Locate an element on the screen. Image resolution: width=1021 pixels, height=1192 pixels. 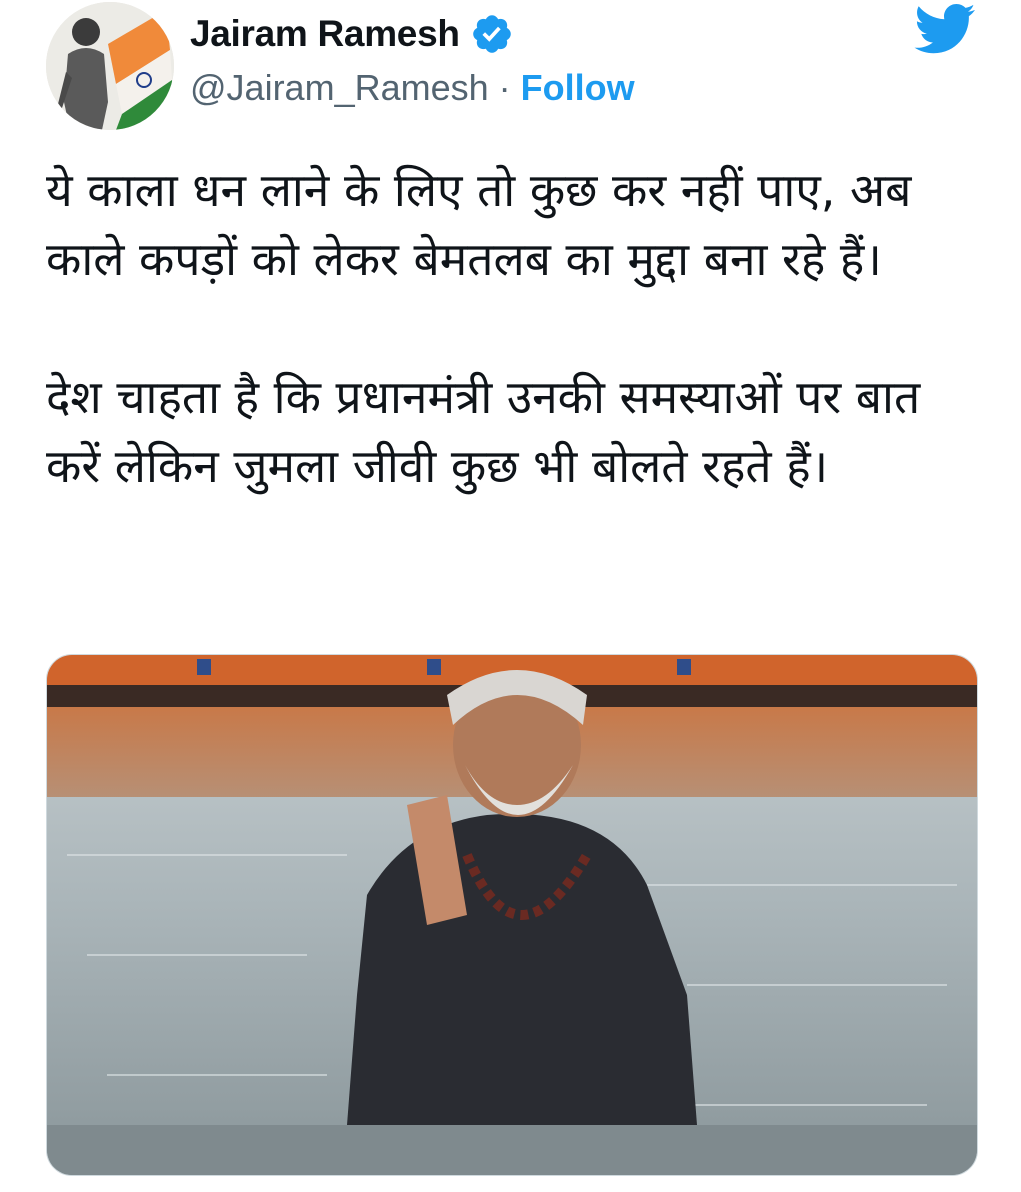
author-name: Jairam Ramesh is located at coordinates (325, 34).